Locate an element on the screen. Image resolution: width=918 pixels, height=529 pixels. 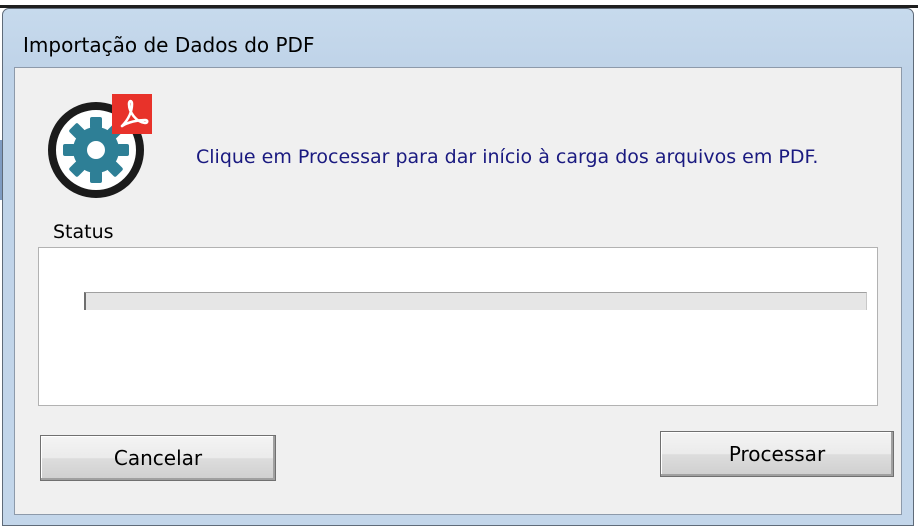
window-title: Importação de Dados do PDF is located at coordinates (169, 45).